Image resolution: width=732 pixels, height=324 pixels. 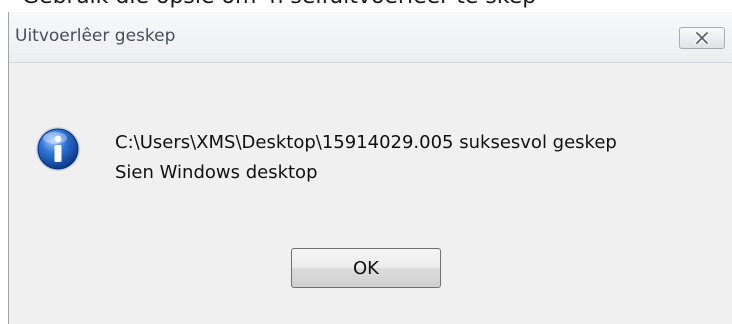 I want to click on close-icon, so click(x=702, y=38).